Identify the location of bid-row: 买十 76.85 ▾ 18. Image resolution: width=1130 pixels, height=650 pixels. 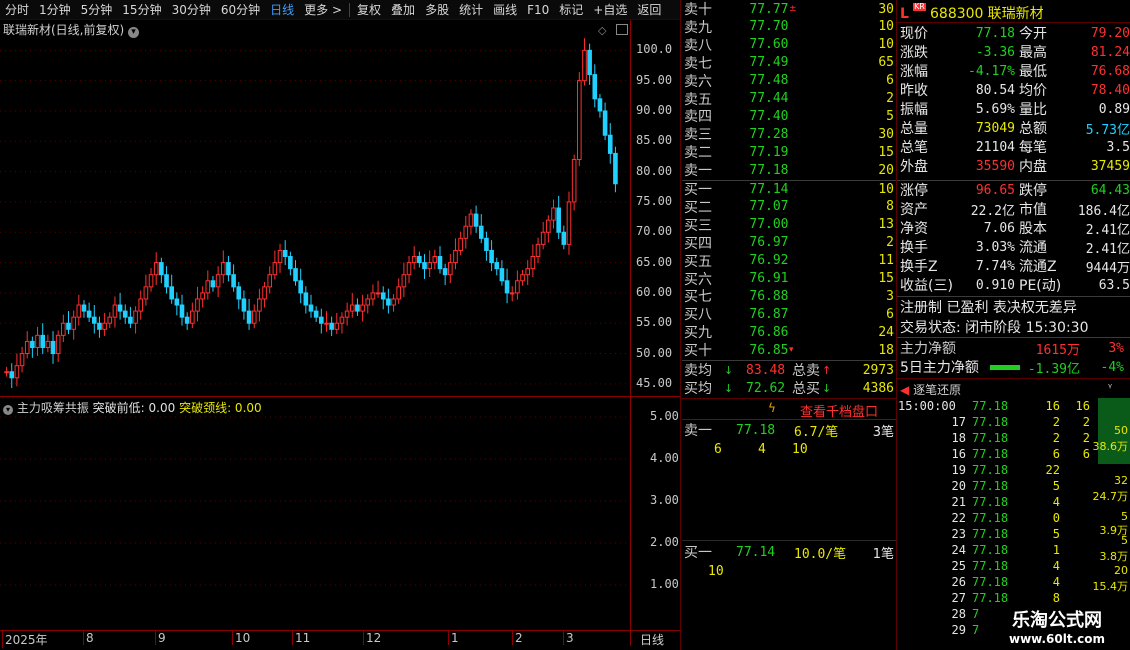
(789, 350).